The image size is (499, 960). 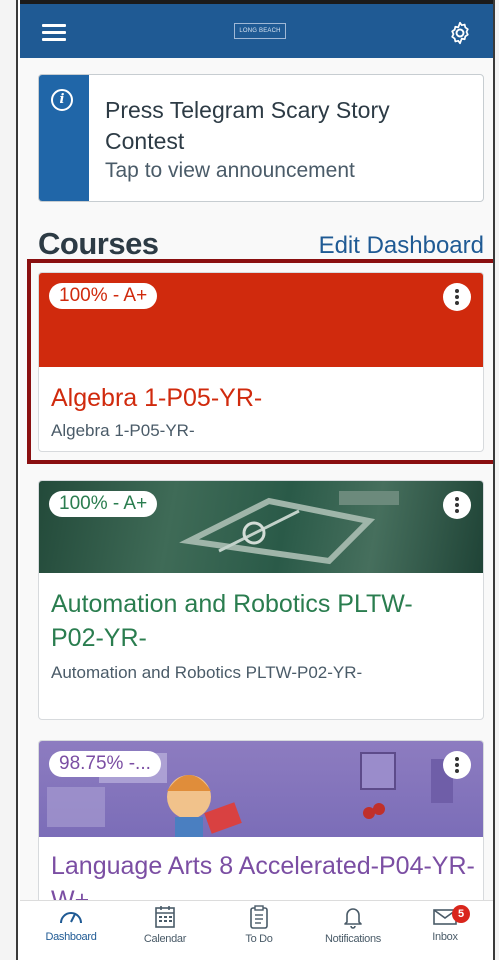 I want to click on courses-header: Courses Edit Dashboard, so click(x=261, y=246).